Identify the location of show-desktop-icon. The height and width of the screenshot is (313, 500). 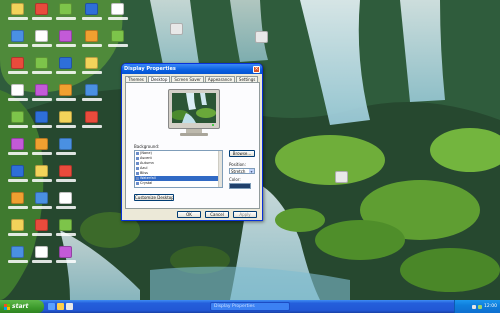
(69, 306).